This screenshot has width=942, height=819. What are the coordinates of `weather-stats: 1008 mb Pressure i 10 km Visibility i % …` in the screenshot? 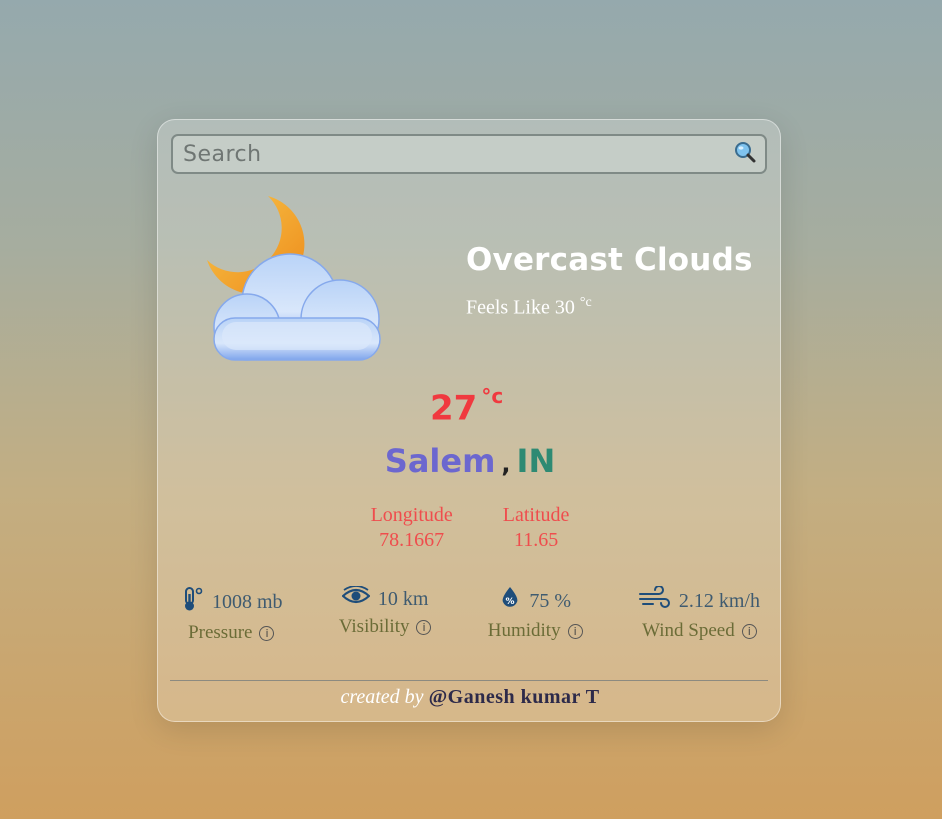 It's located at (470, 614).